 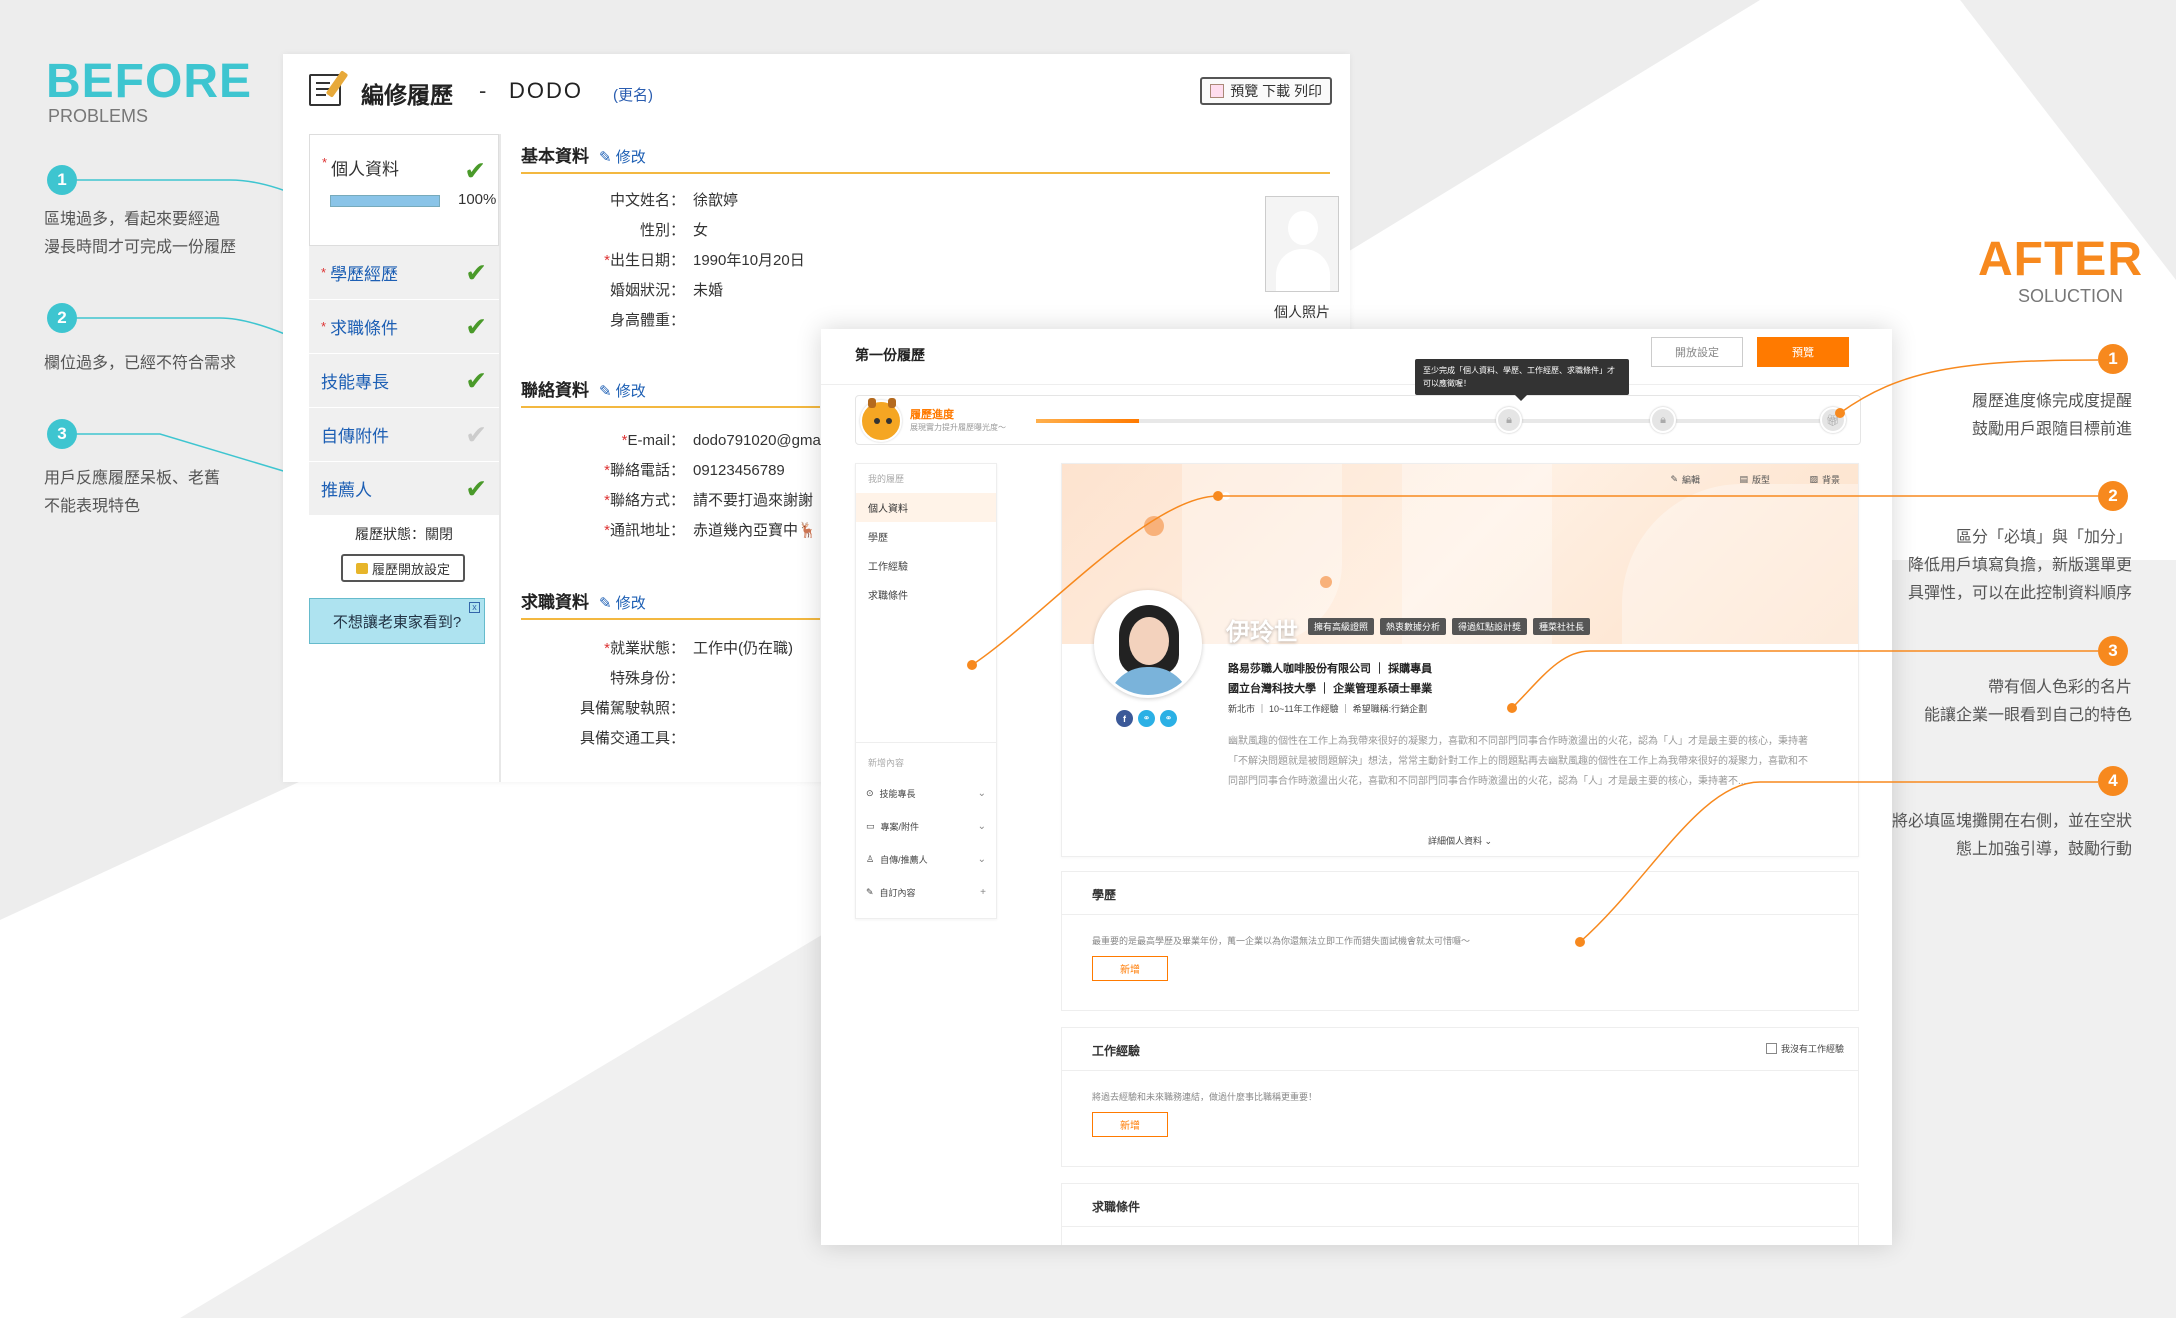 What do you see at coordinates (1803, 352) in the screenshot?
I see `preview-button: 預覽` at bounding box center [1803, 352].